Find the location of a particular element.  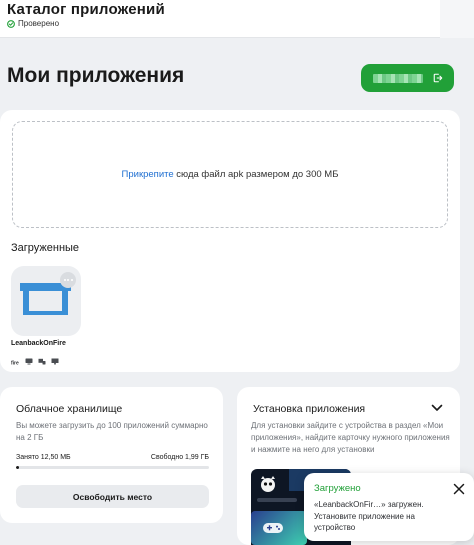

verified-label: Проверено is located at coordinates (39, 23).